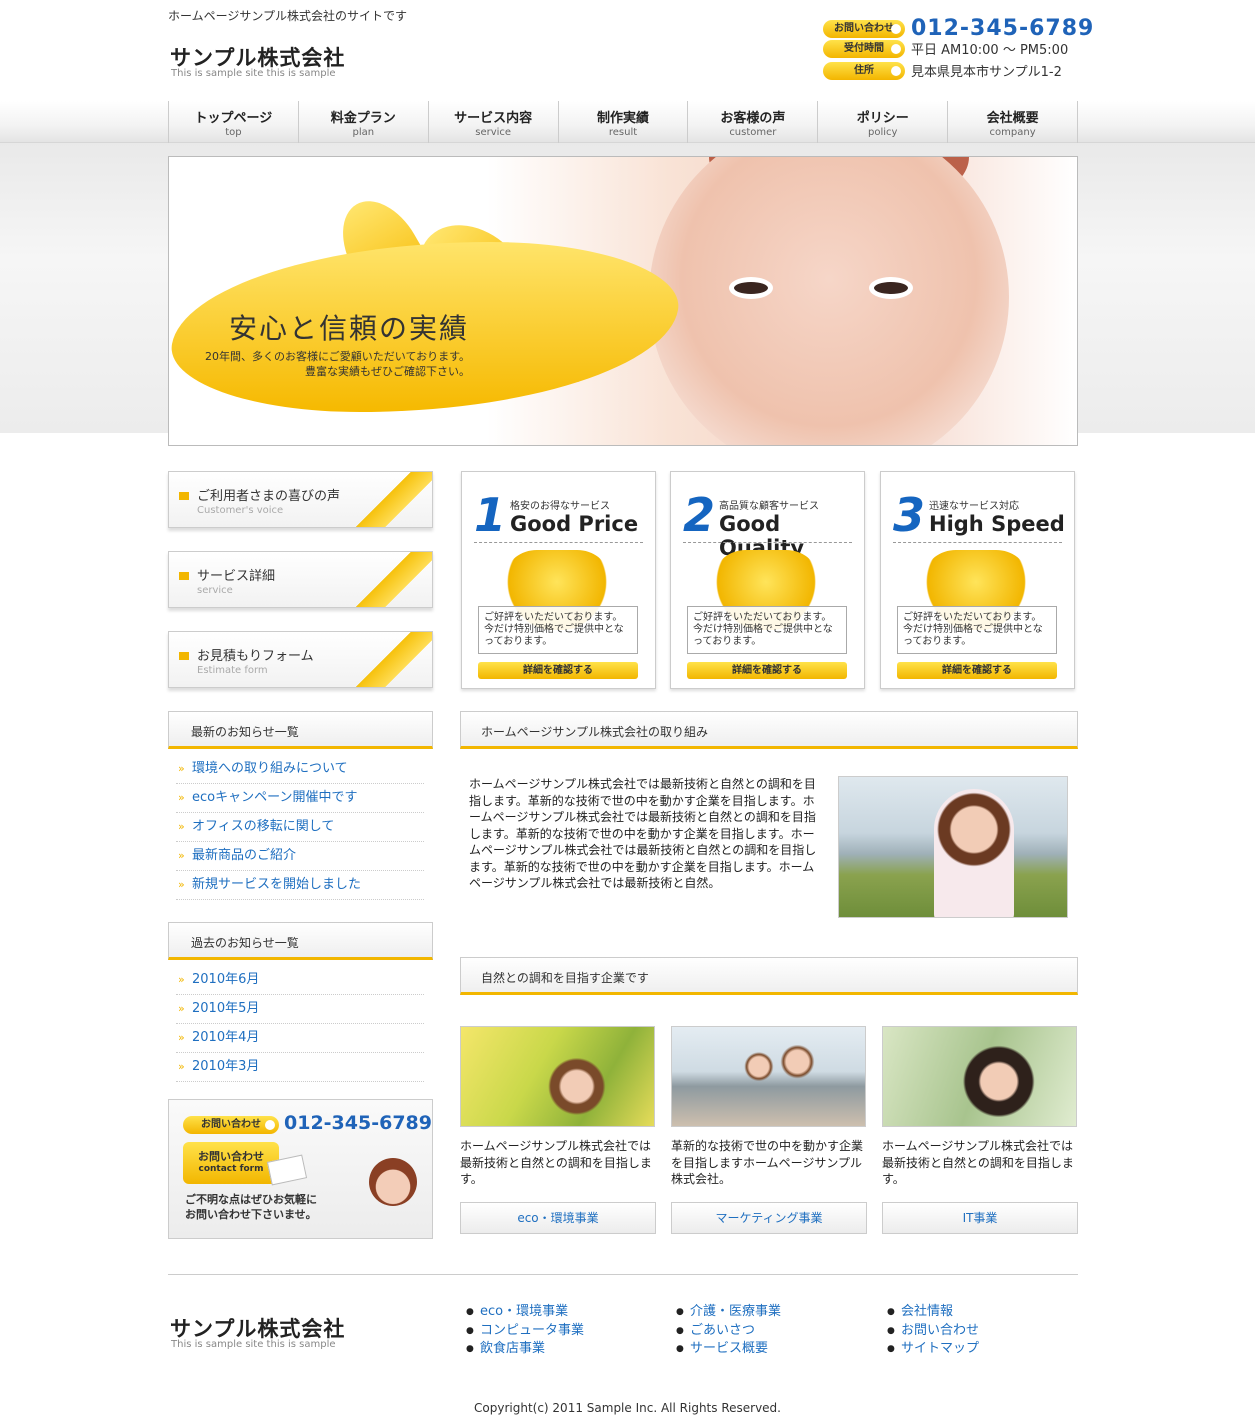  Describe the element at coordinates (986, 72) in the screenshot. I see `address-value: 見本県見本市サンプル1-2` at that location.